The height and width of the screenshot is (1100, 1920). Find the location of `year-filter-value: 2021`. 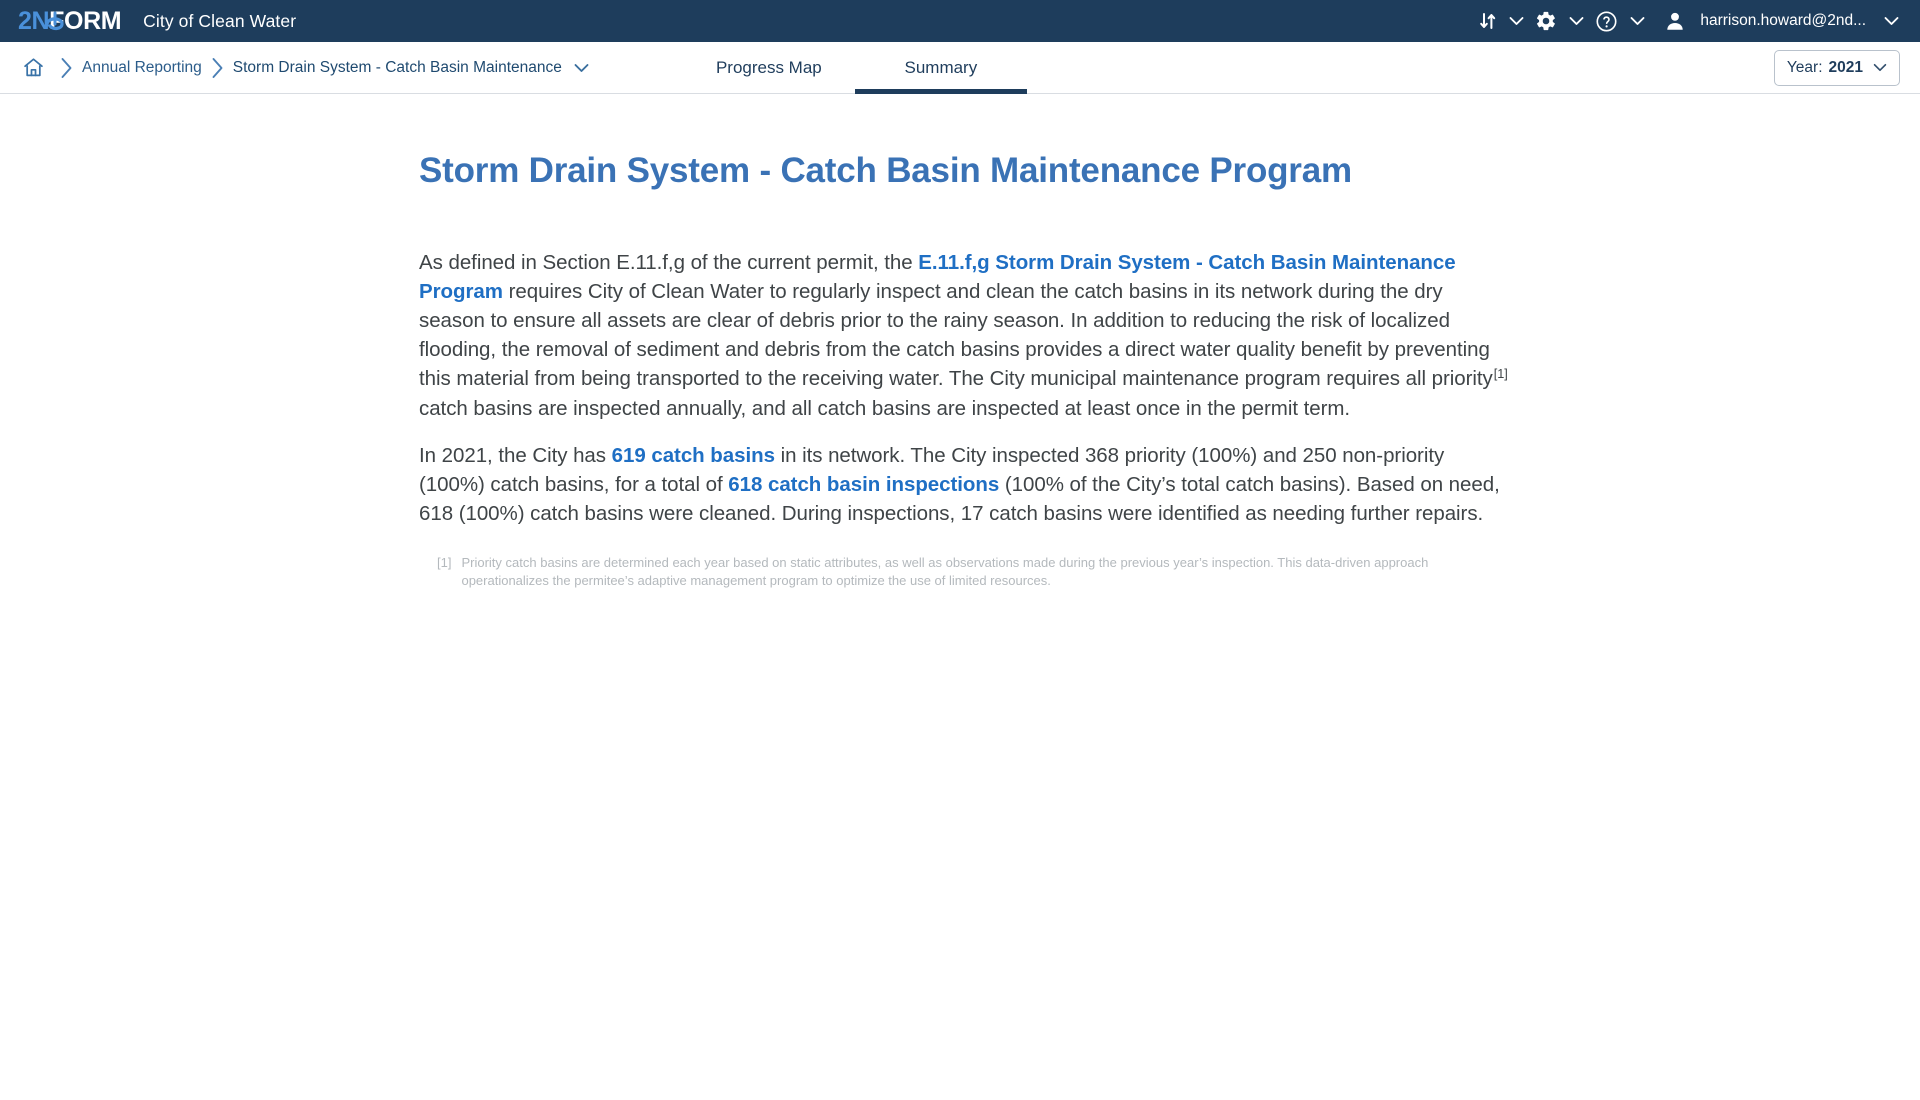

year-filter-value: 2021 is located at coordinates (1845, 67).